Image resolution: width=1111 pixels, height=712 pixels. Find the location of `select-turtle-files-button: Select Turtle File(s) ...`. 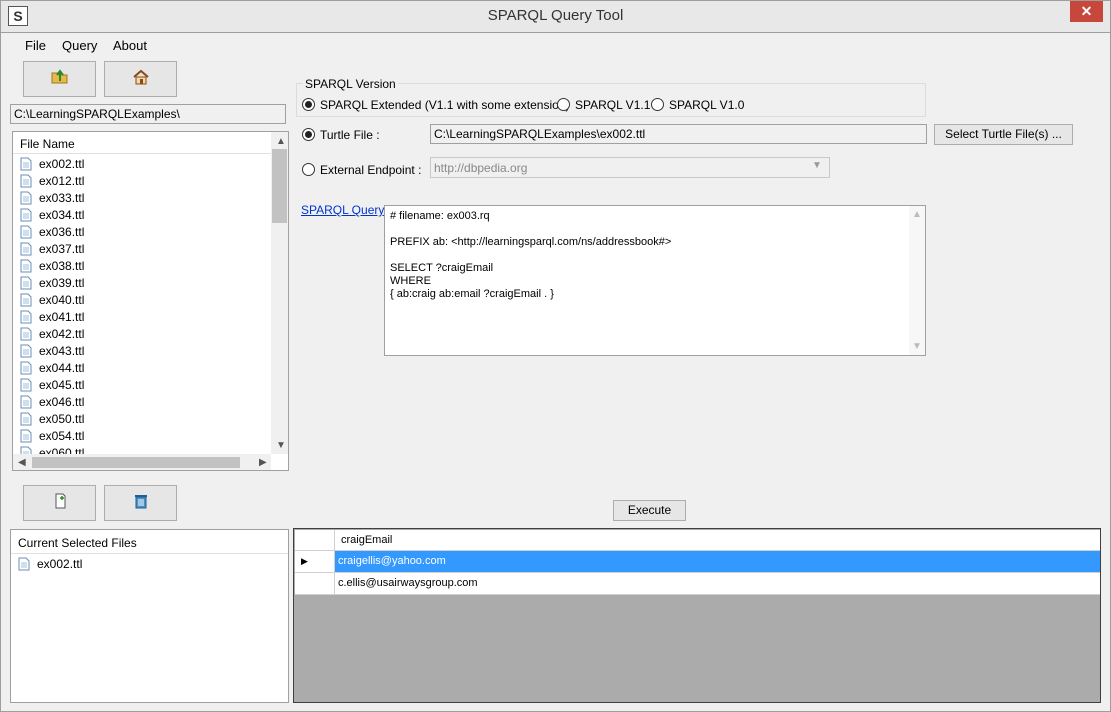

select-turtle-files-button: Select Turtle File(s) ... is located at coordinates (1003, 134).